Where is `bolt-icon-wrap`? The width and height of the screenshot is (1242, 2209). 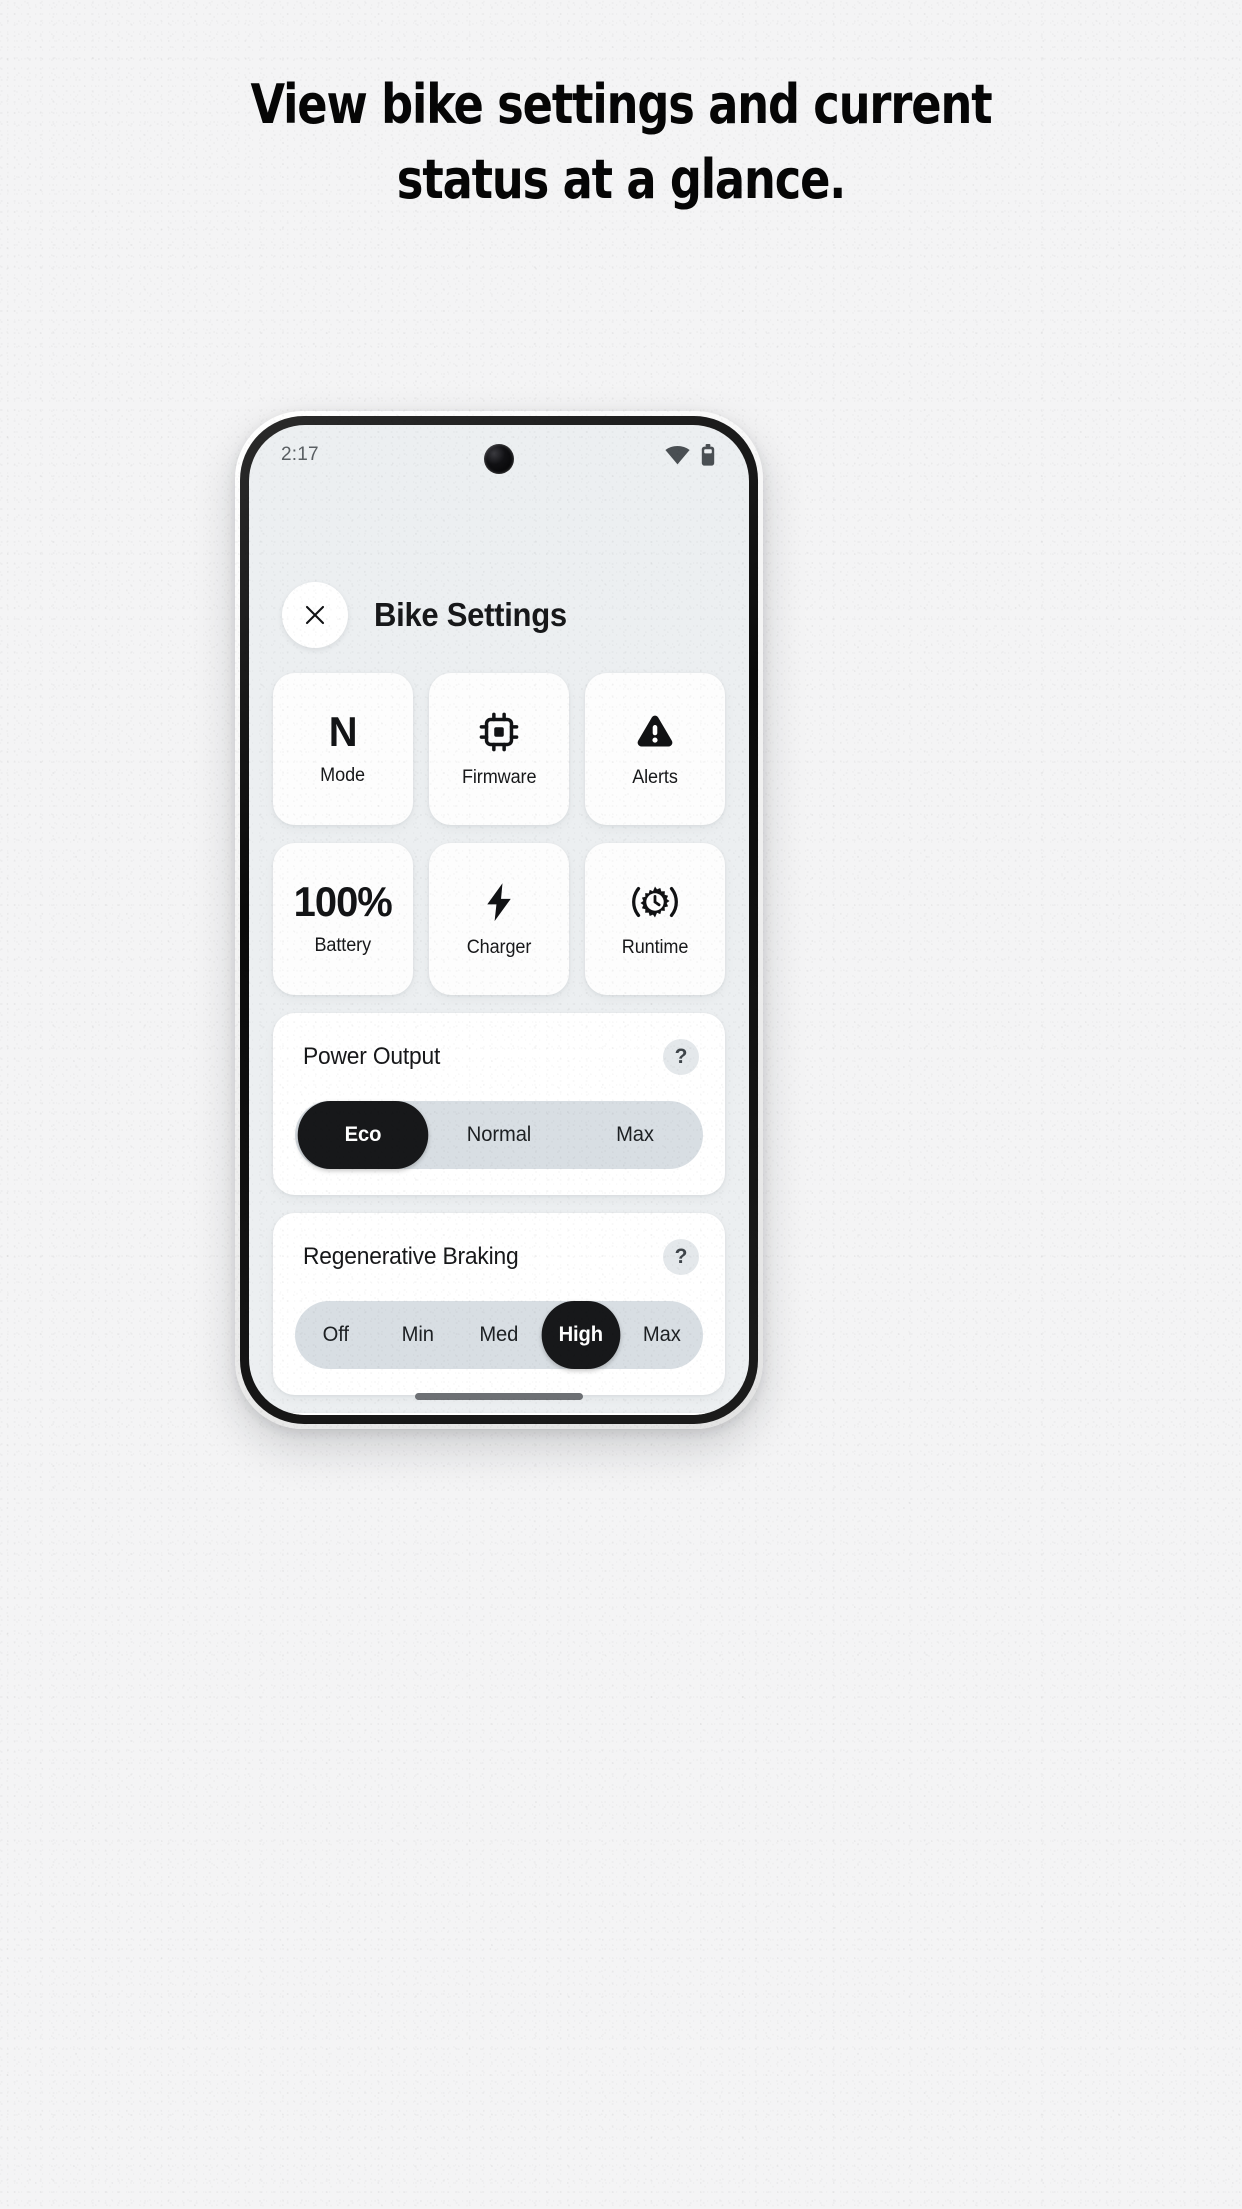 bolt-icon-wrap is located at coordinates (499, 902).